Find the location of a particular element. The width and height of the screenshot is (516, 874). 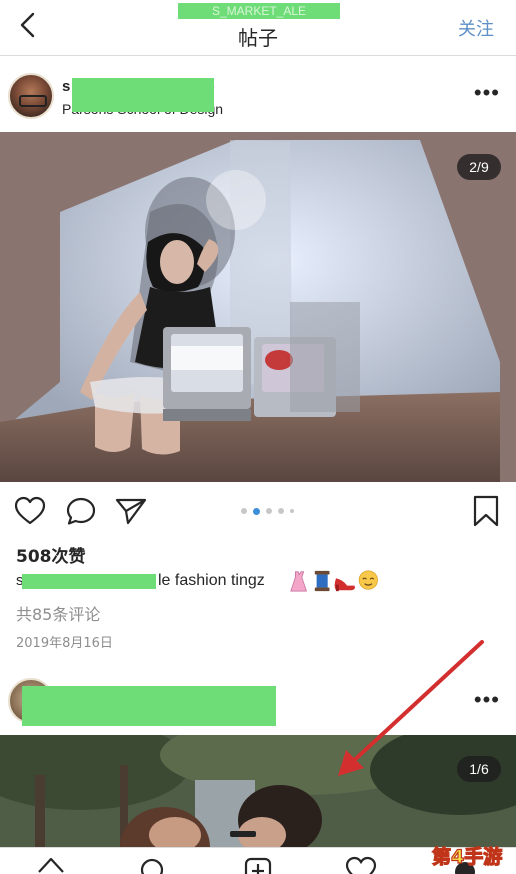

watermark-logo: 第4手游 is located at coordinates (466, 856).